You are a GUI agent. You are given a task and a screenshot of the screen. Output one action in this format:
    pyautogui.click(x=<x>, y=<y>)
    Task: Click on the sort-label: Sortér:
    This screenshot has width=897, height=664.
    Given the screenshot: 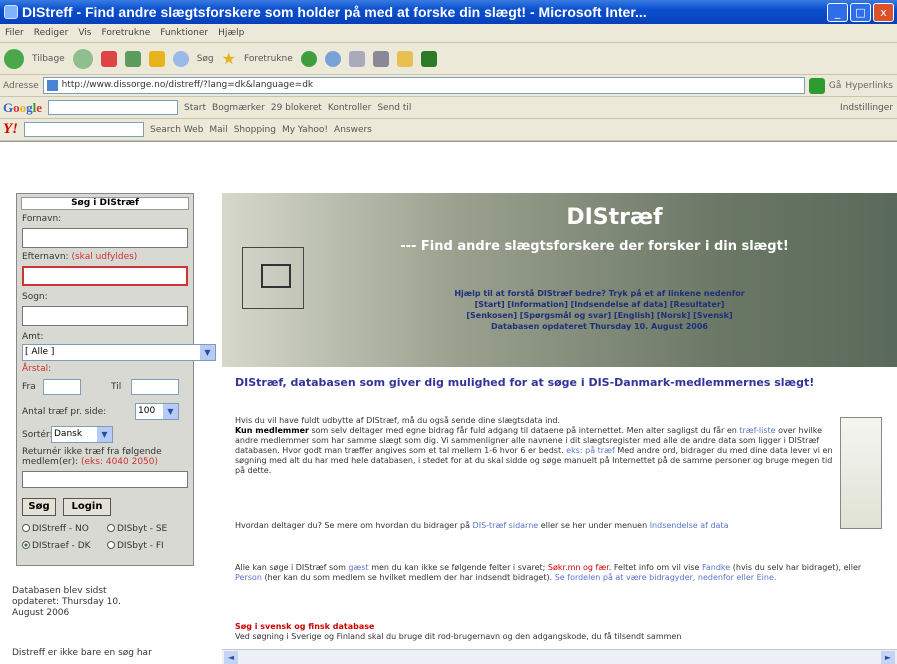 What is the action you would take?
    pyautogui.click(x=37, y=435)
    